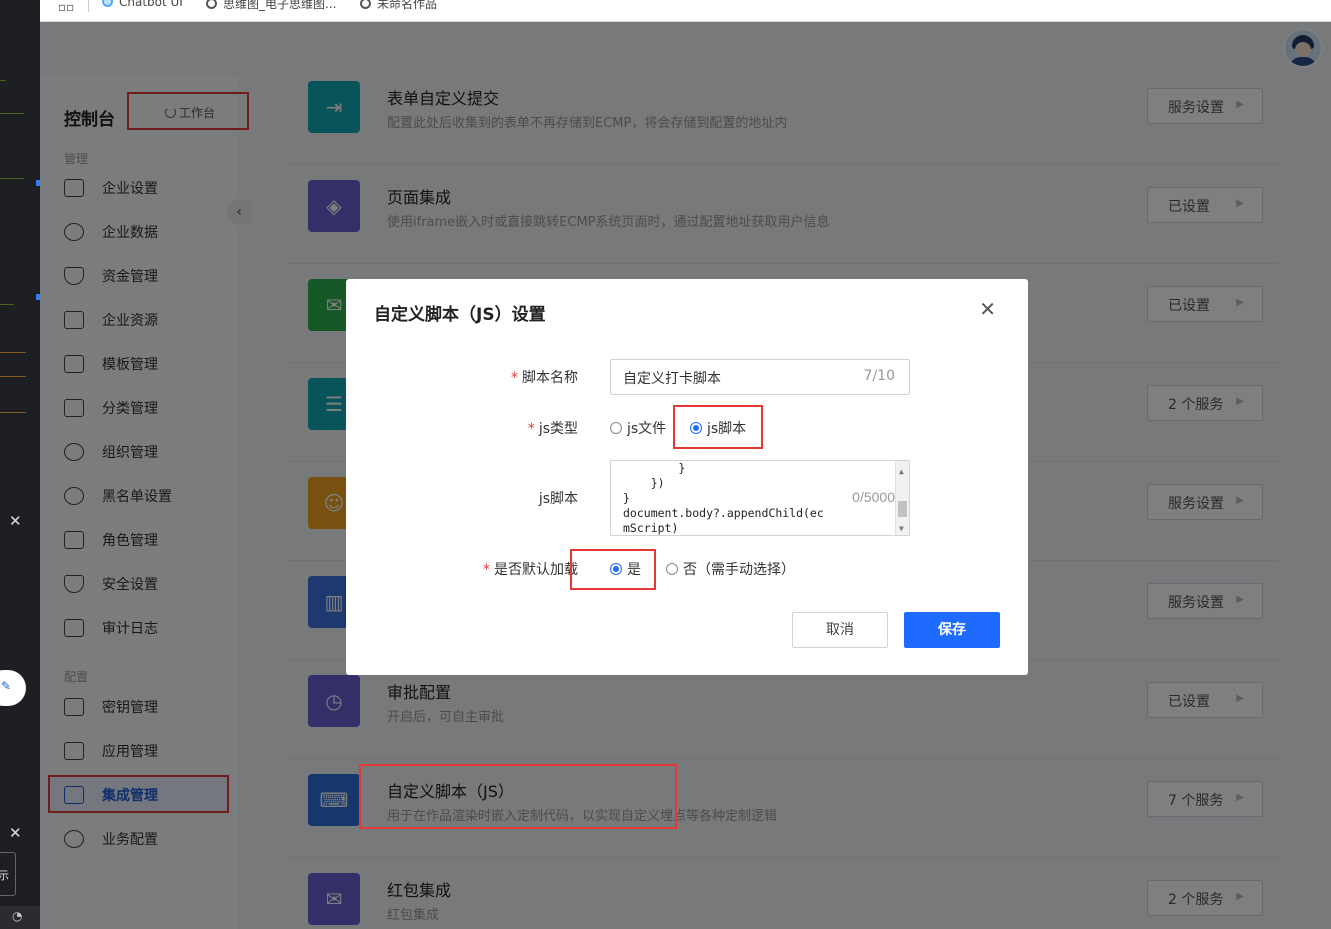 The width and height of the screenshot is (1331, 929). I want to click on char-counter: 0/5000, so click(873, 497).